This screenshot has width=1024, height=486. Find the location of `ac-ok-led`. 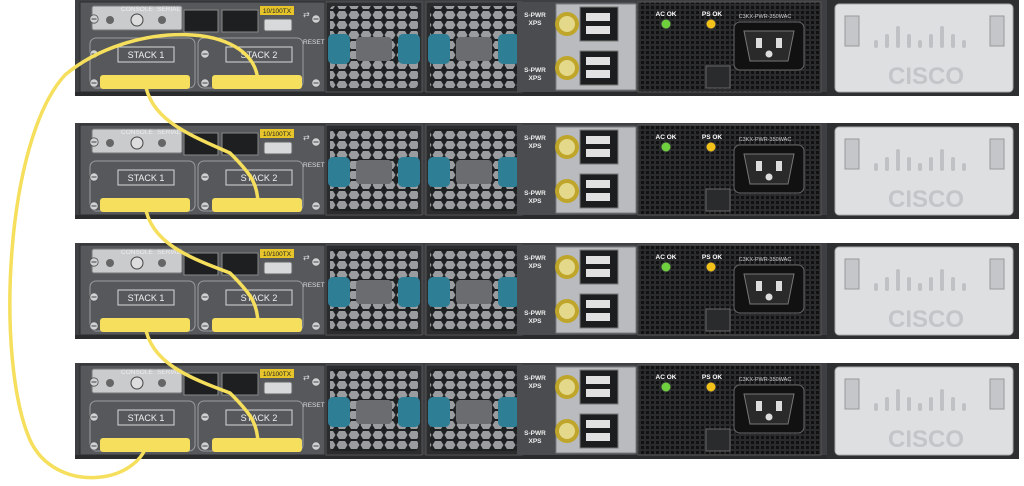

ac-ok-led is located at coordinates (666, 147).